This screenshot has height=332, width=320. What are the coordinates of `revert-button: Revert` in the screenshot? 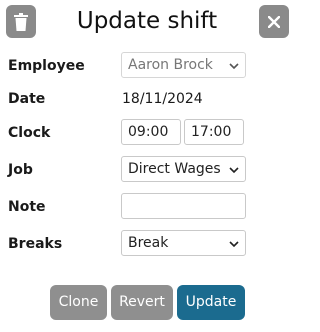 It's located at (142, 302).